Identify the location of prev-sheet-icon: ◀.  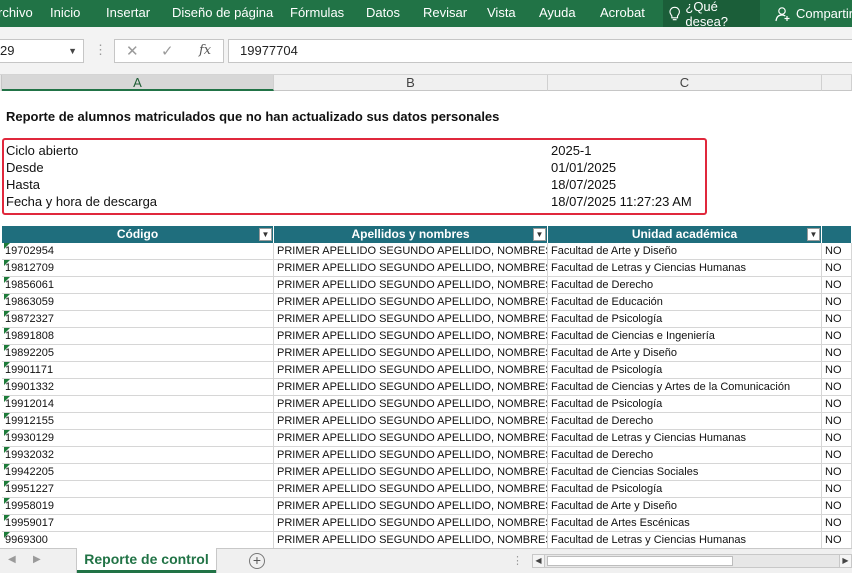
(12, 559).